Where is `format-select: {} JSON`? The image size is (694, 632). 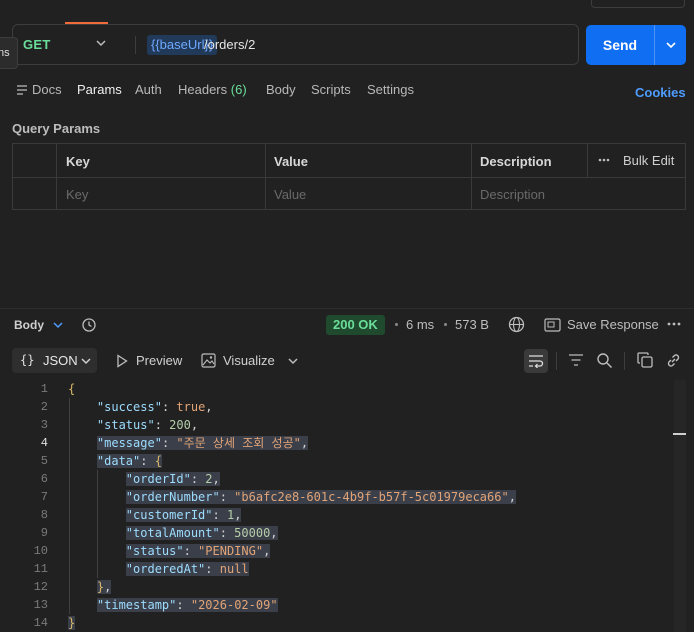 format-select: {} JSON is located at coordinates (54, 360).